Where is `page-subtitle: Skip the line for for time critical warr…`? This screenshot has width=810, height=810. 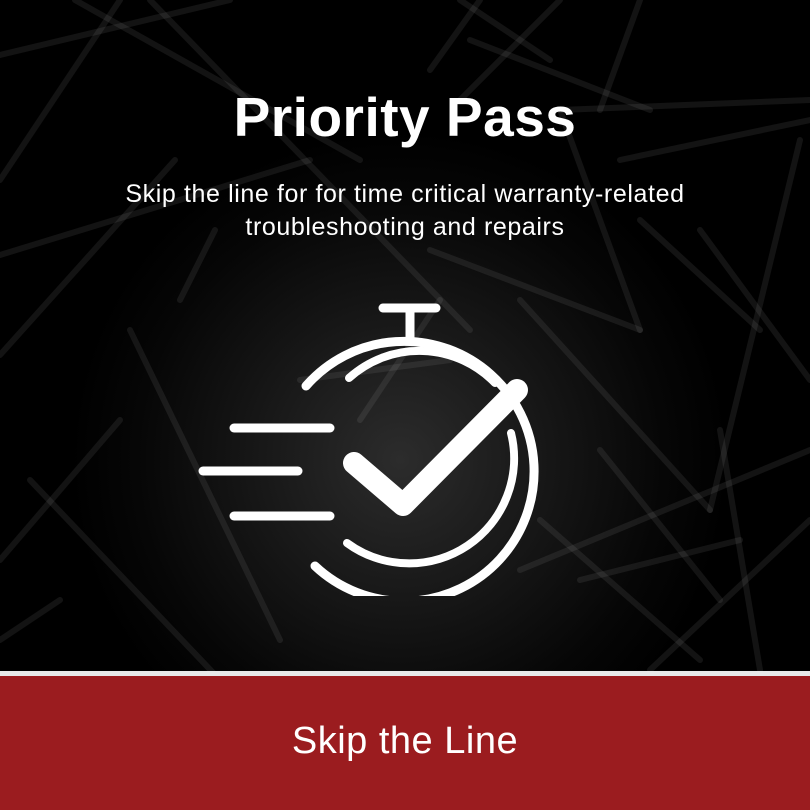
page-subtitle: Skip the line for for time critical warr… is located at coordinates (405, 210).